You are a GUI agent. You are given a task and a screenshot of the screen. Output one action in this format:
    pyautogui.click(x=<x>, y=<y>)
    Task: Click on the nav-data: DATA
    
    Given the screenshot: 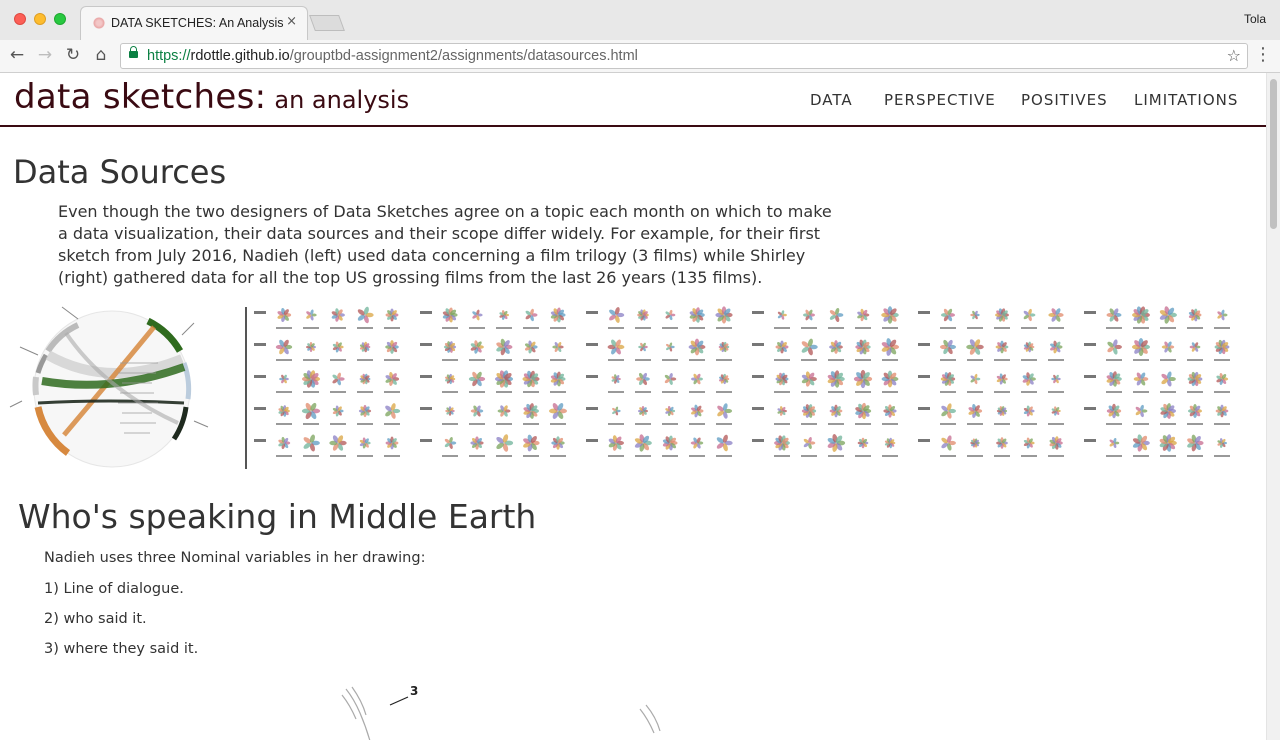 What is the action you would take?
    pyautogui.click(x=831, y=100)
    